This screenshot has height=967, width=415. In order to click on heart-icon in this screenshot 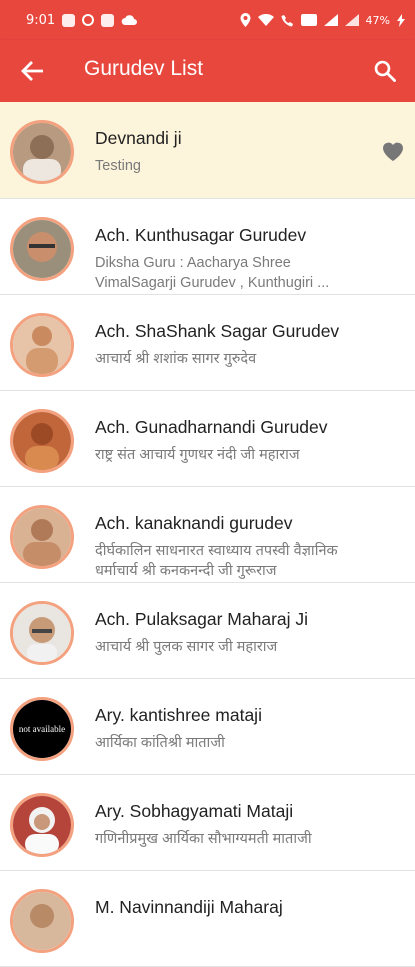, I will do `click(393, 151)`.